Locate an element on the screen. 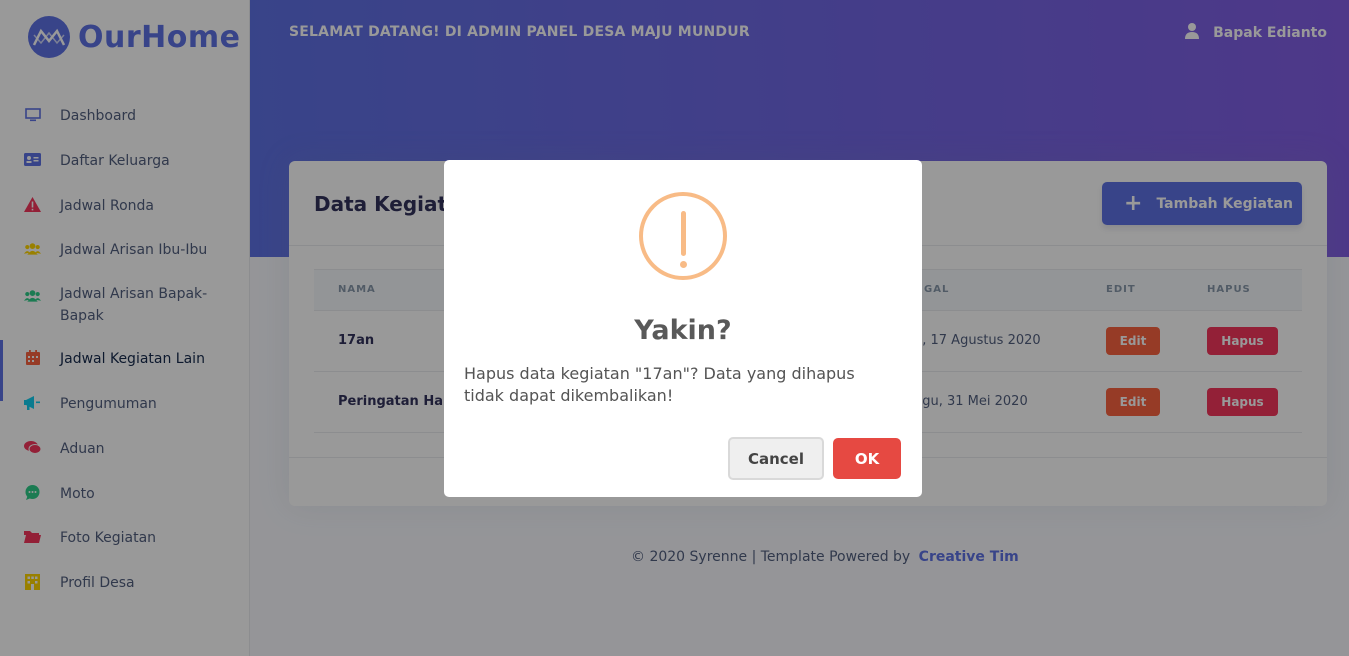 The width and height of the screenshot is (1349, 656). dialog-title: Yakin? is located at coordinates (683, 330).